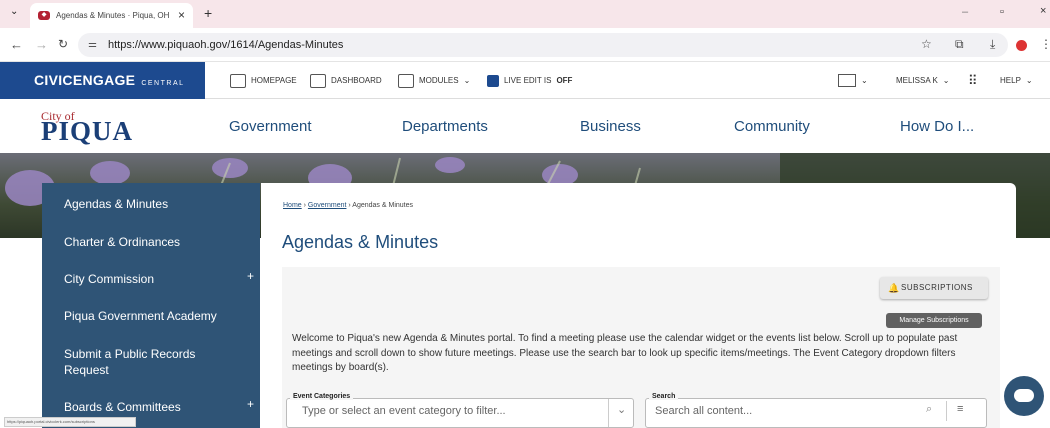 The image size is (1050, 428). I want to click on browser-tab: ◆ Agendas & Minutes · Piqua, OH ×, so click(111, 15).